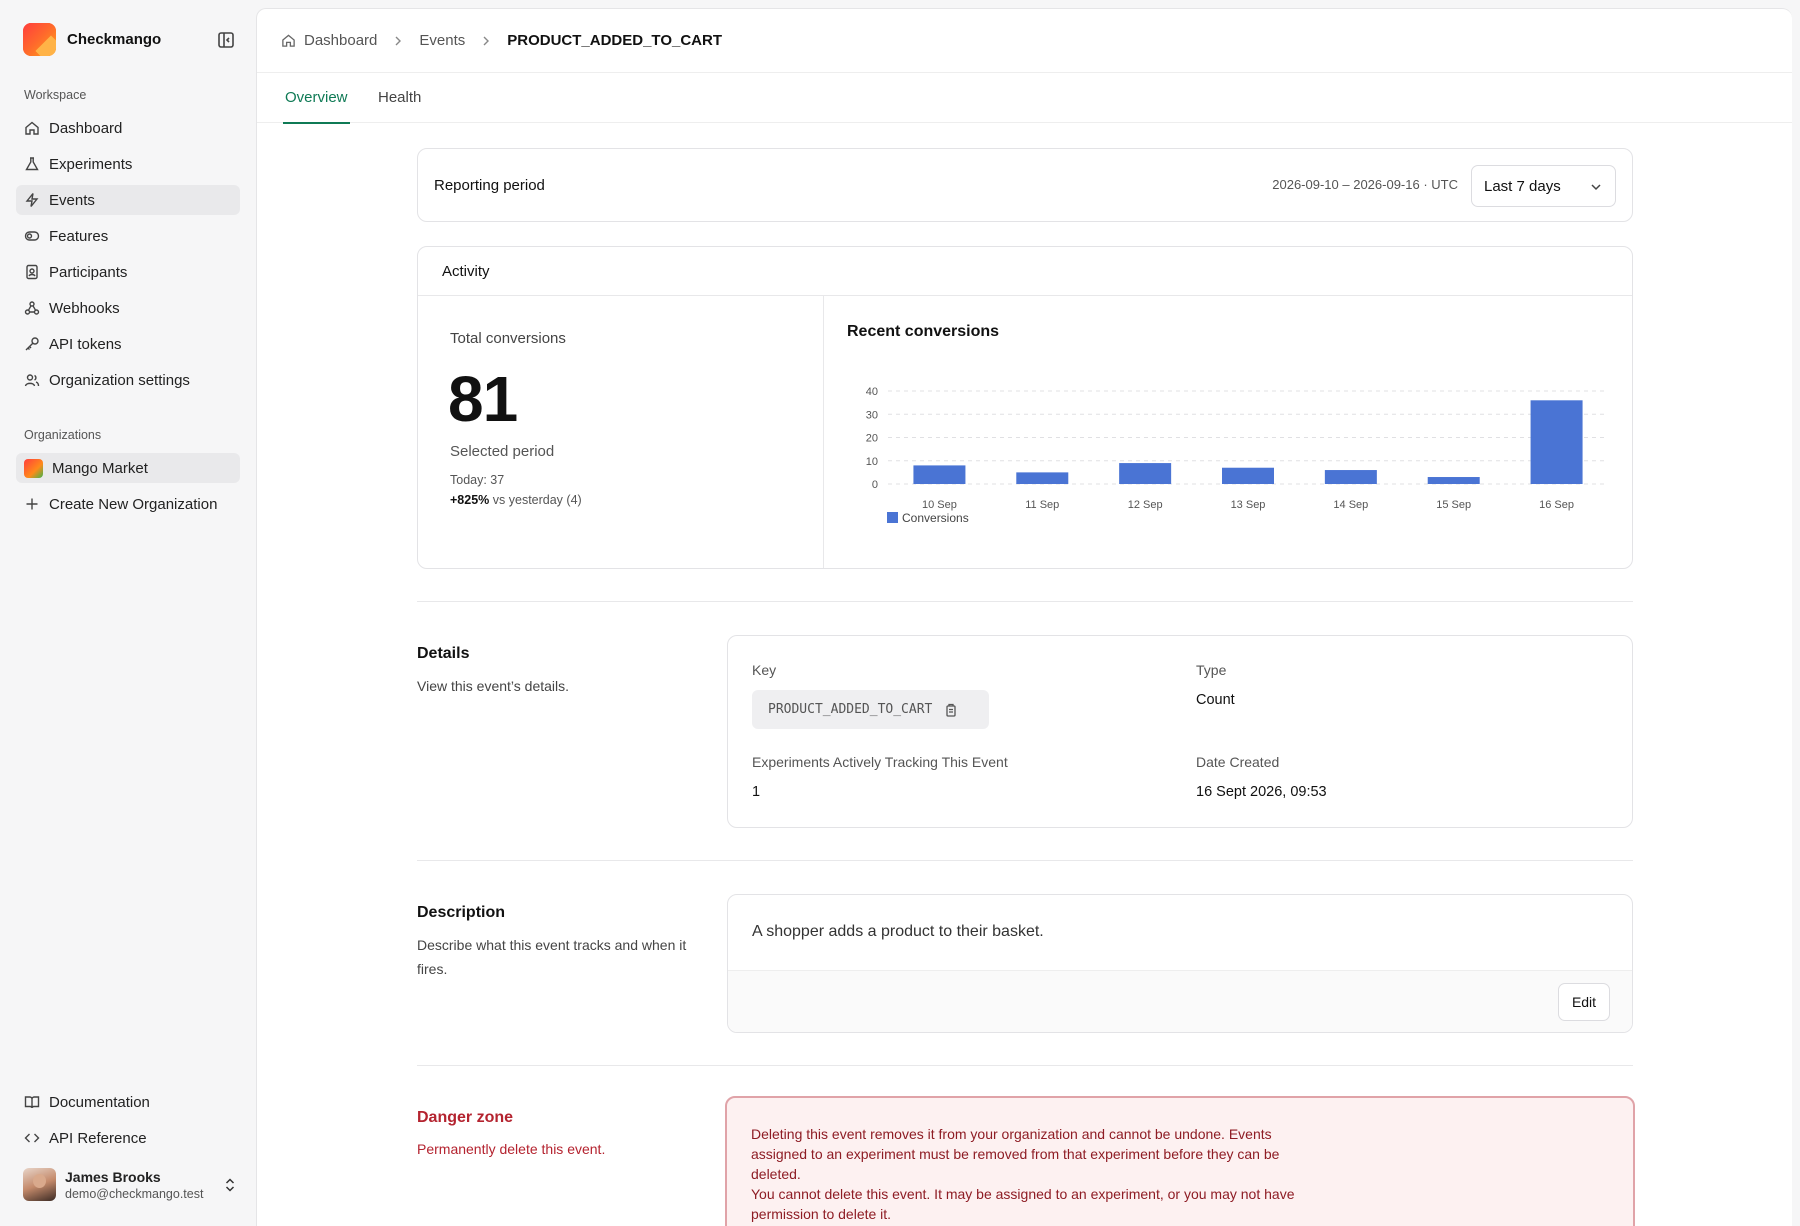 Image resolution: width=1800 pixels, height=1226 pixels. What do you see at coordinates (1042, 505) in the screenshot?
I see `x-tick-label: 11 Sep` at bounding box center [1042, 505].